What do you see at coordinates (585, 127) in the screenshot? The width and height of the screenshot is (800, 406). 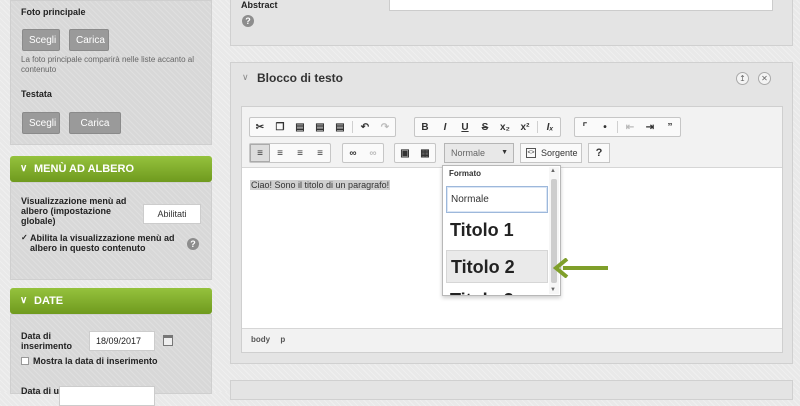 I see `numbered-list-icon: ⌜` at bounding box center [585, 127].